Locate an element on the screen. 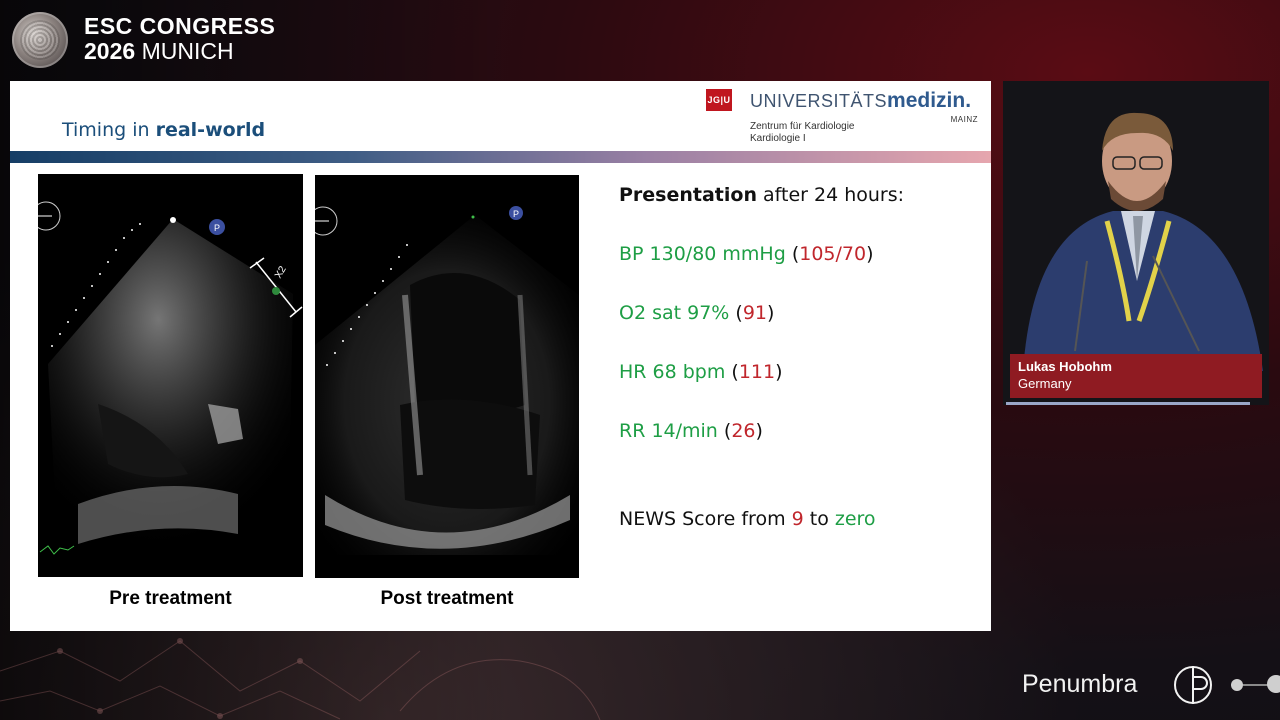 The width and height of the screenshot is (1280, 720). vital-blood-pressure: BP 130/80 mmHg (105/70) is located at coordinates (746, 254).